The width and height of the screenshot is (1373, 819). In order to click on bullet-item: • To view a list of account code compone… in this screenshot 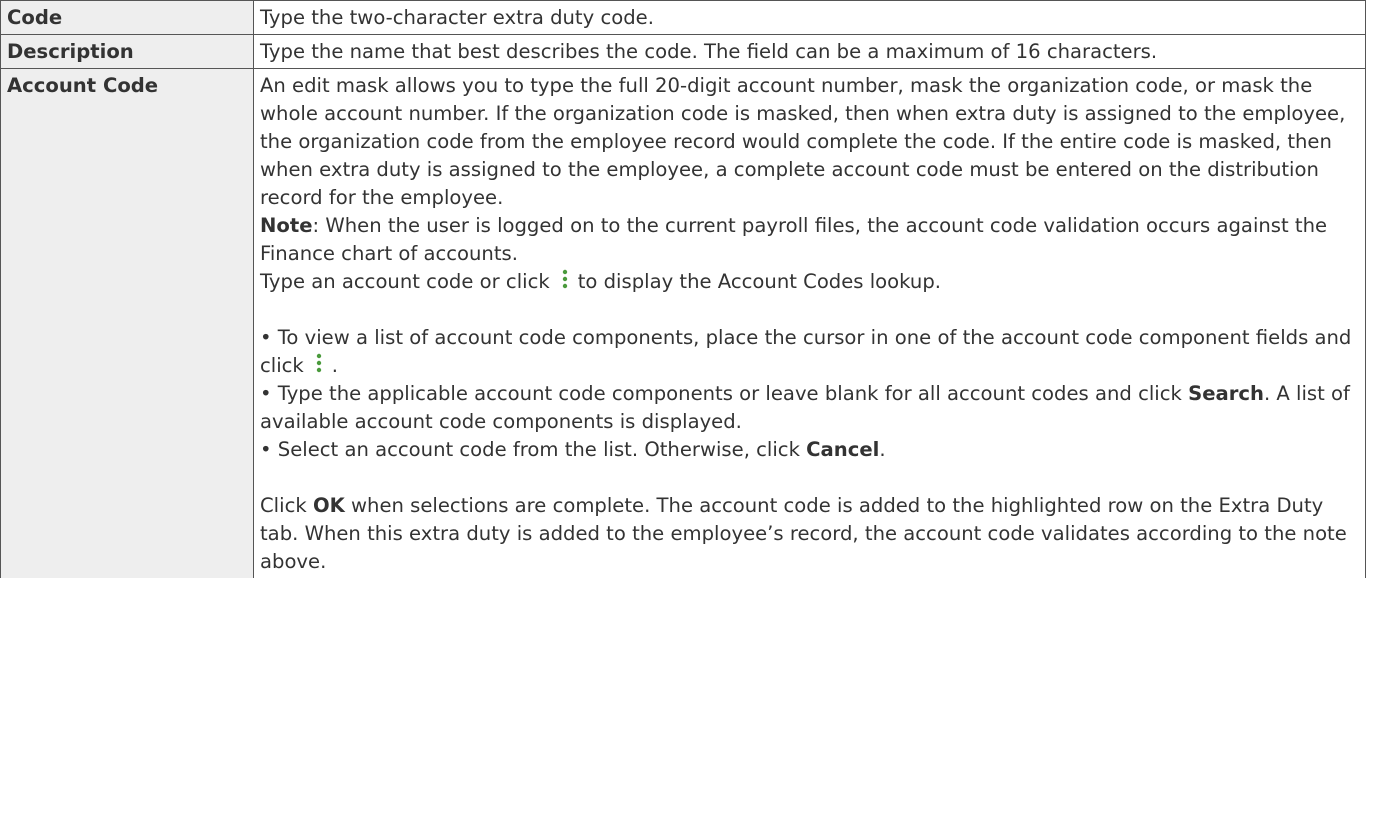, I will do `click(809, 352)`.